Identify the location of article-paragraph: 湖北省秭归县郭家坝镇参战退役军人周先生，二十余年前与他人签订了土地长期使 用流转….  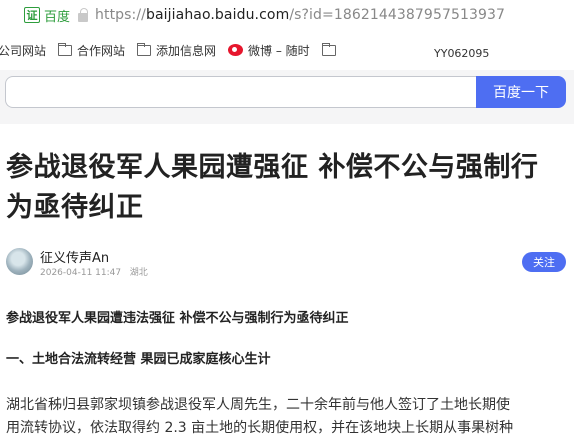
(287, 417).